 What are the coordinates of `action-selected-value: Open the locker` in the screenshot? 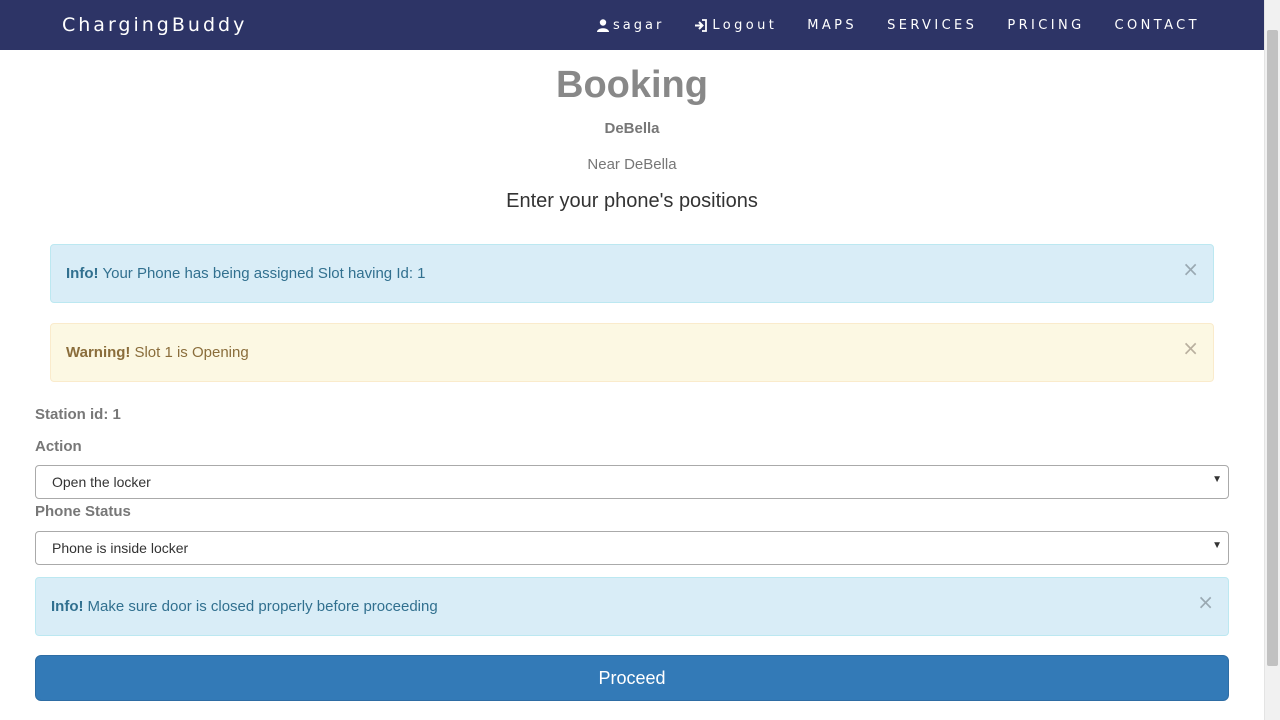 It's located at (101, 482).